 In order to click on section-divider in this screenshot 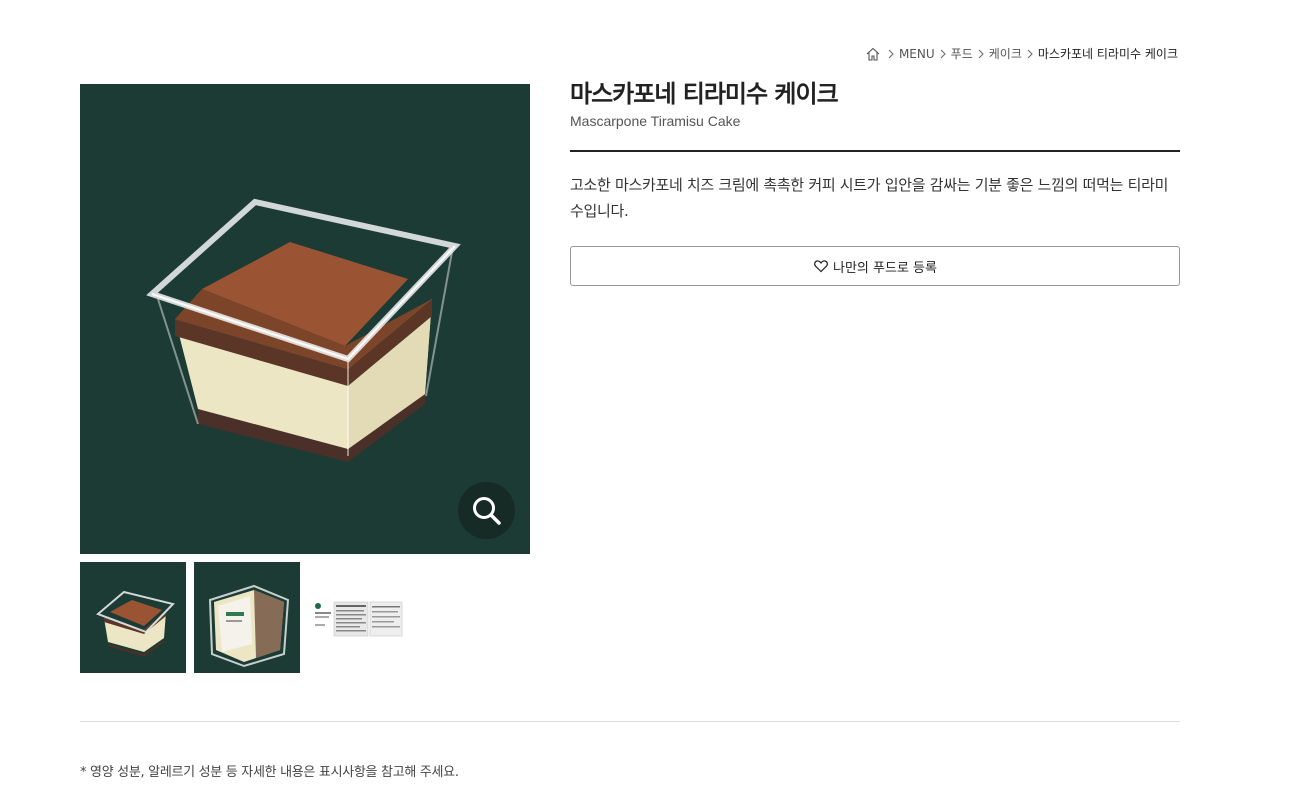, I will do `click(630, 721)`.